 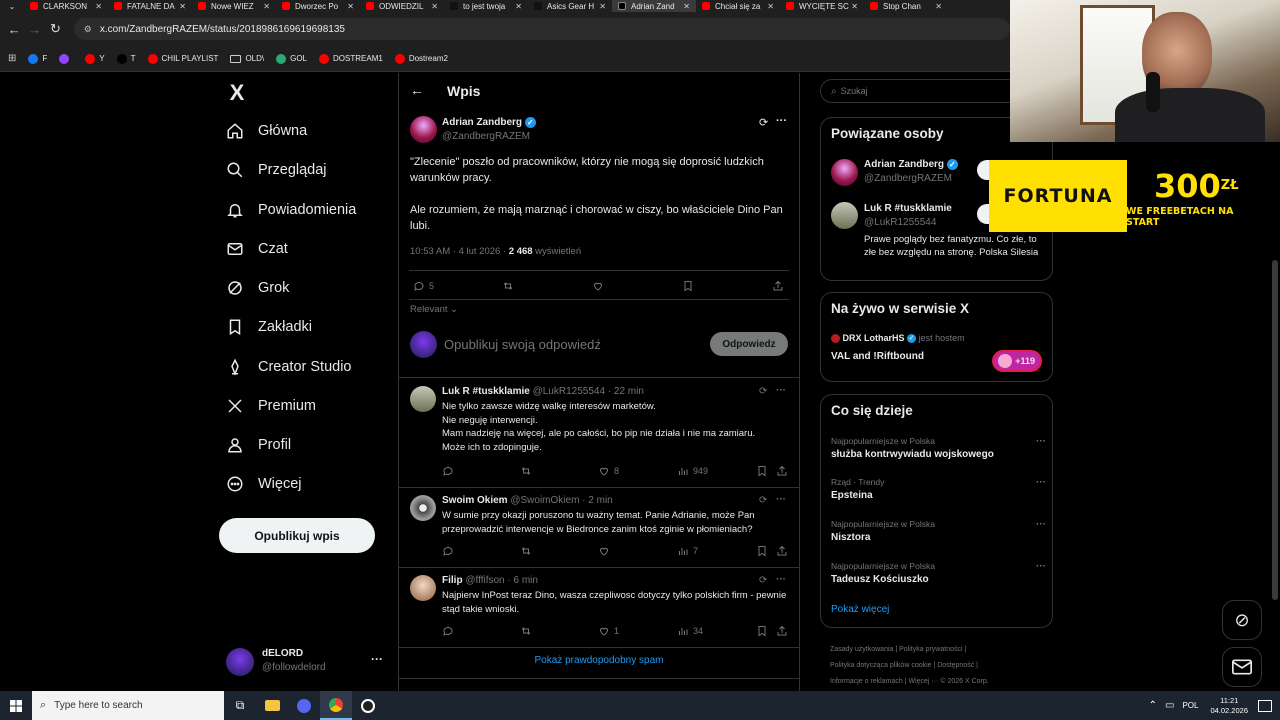 I want to click on notification-icon, so click(x=1265, y=705).